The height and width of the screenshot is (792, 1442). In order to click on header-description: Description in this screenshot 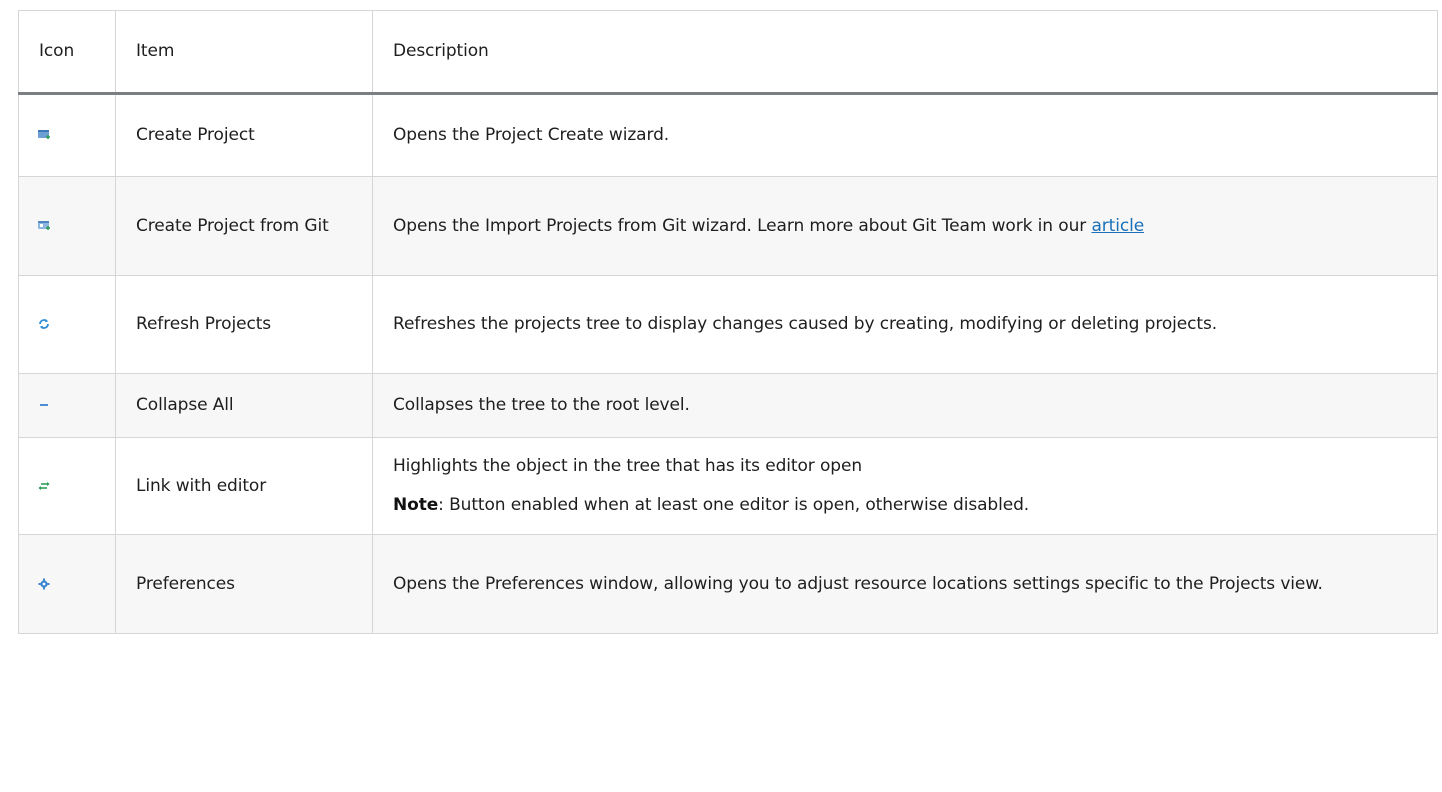, I will do `click(905, 52)`.